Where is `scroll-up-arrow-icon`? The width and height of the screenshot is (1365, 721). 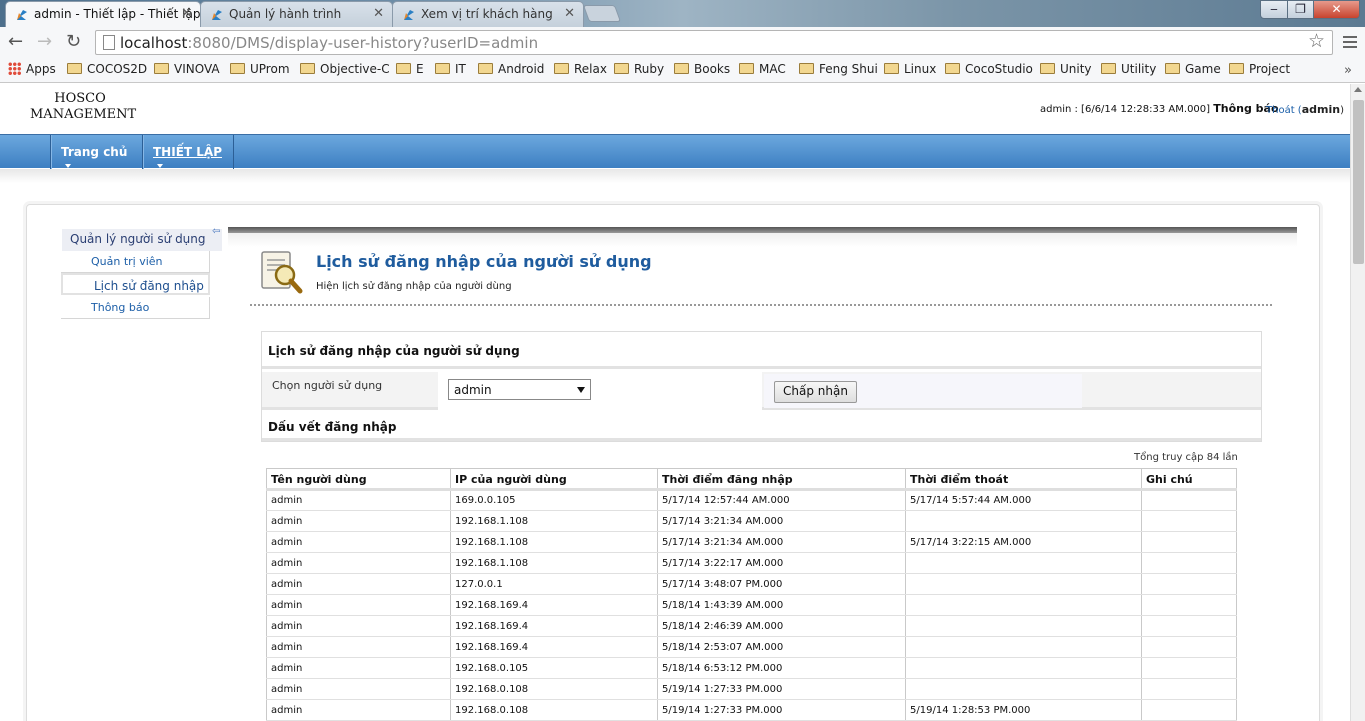
scroll-up-arrow-icon is located at coordinates (1358, 89).